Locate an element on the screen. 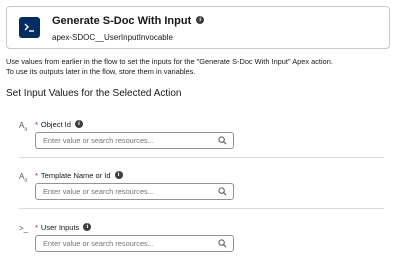 The width and height of the screenshot is (400, 271). section-title: Set Input Values for the Selected Action is located at coordinates (94, 93).